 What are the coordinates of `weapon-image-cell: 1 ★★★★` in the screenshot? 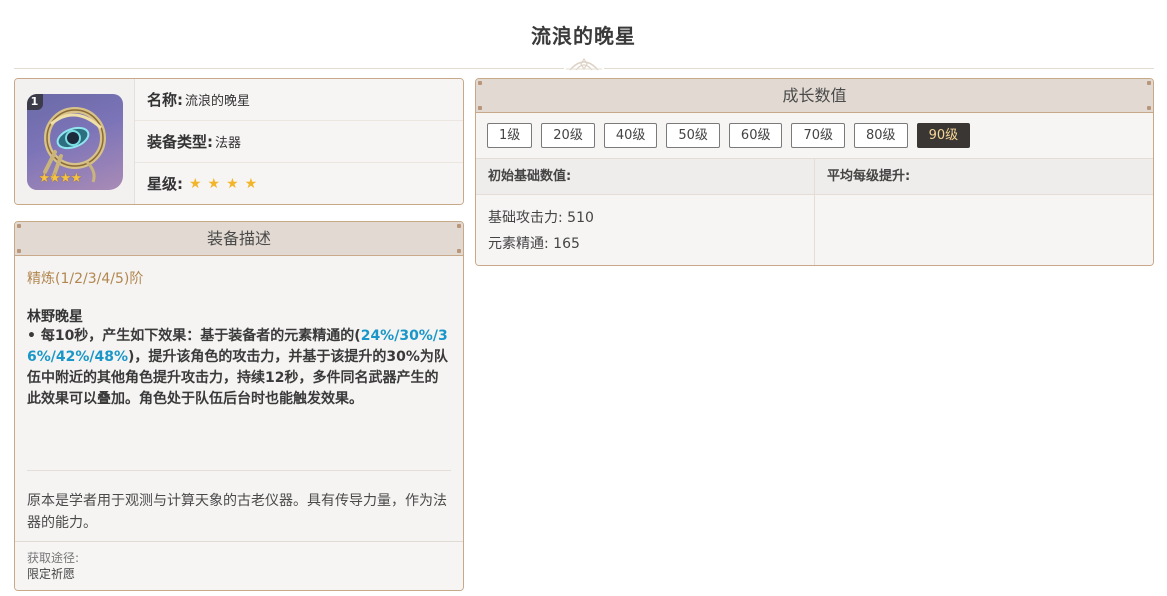 It's located at (75, 141).